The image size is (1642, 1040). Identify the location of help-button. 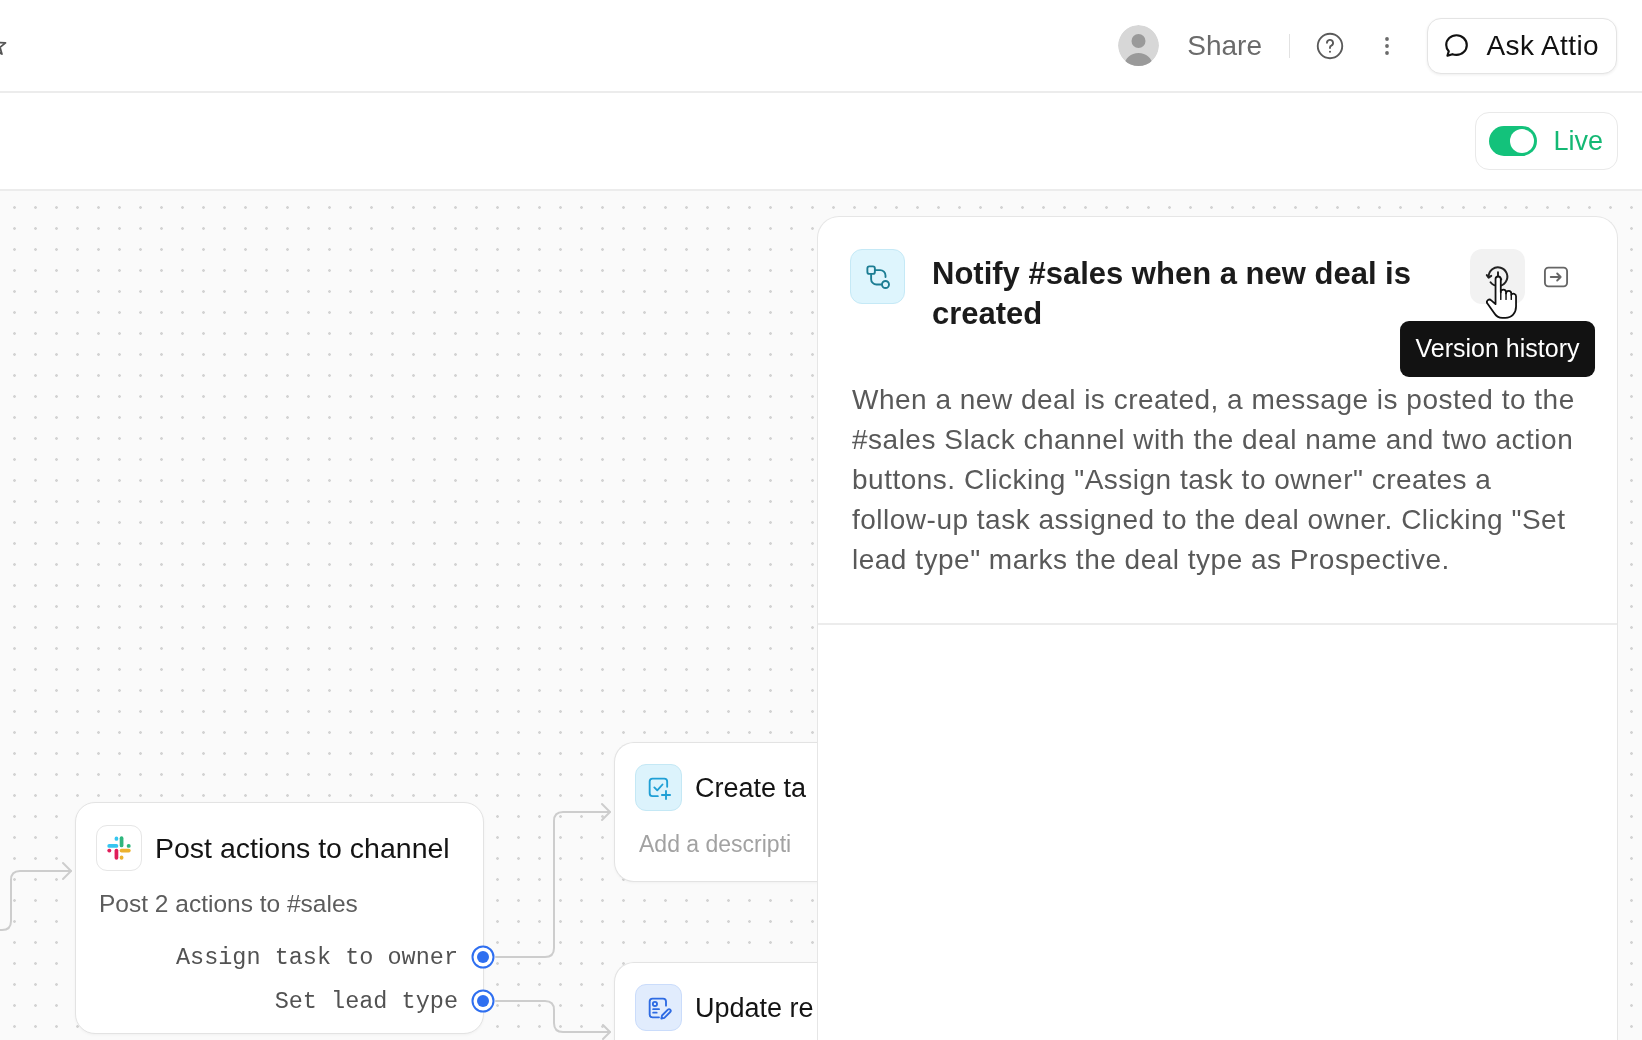
(1330, 45).